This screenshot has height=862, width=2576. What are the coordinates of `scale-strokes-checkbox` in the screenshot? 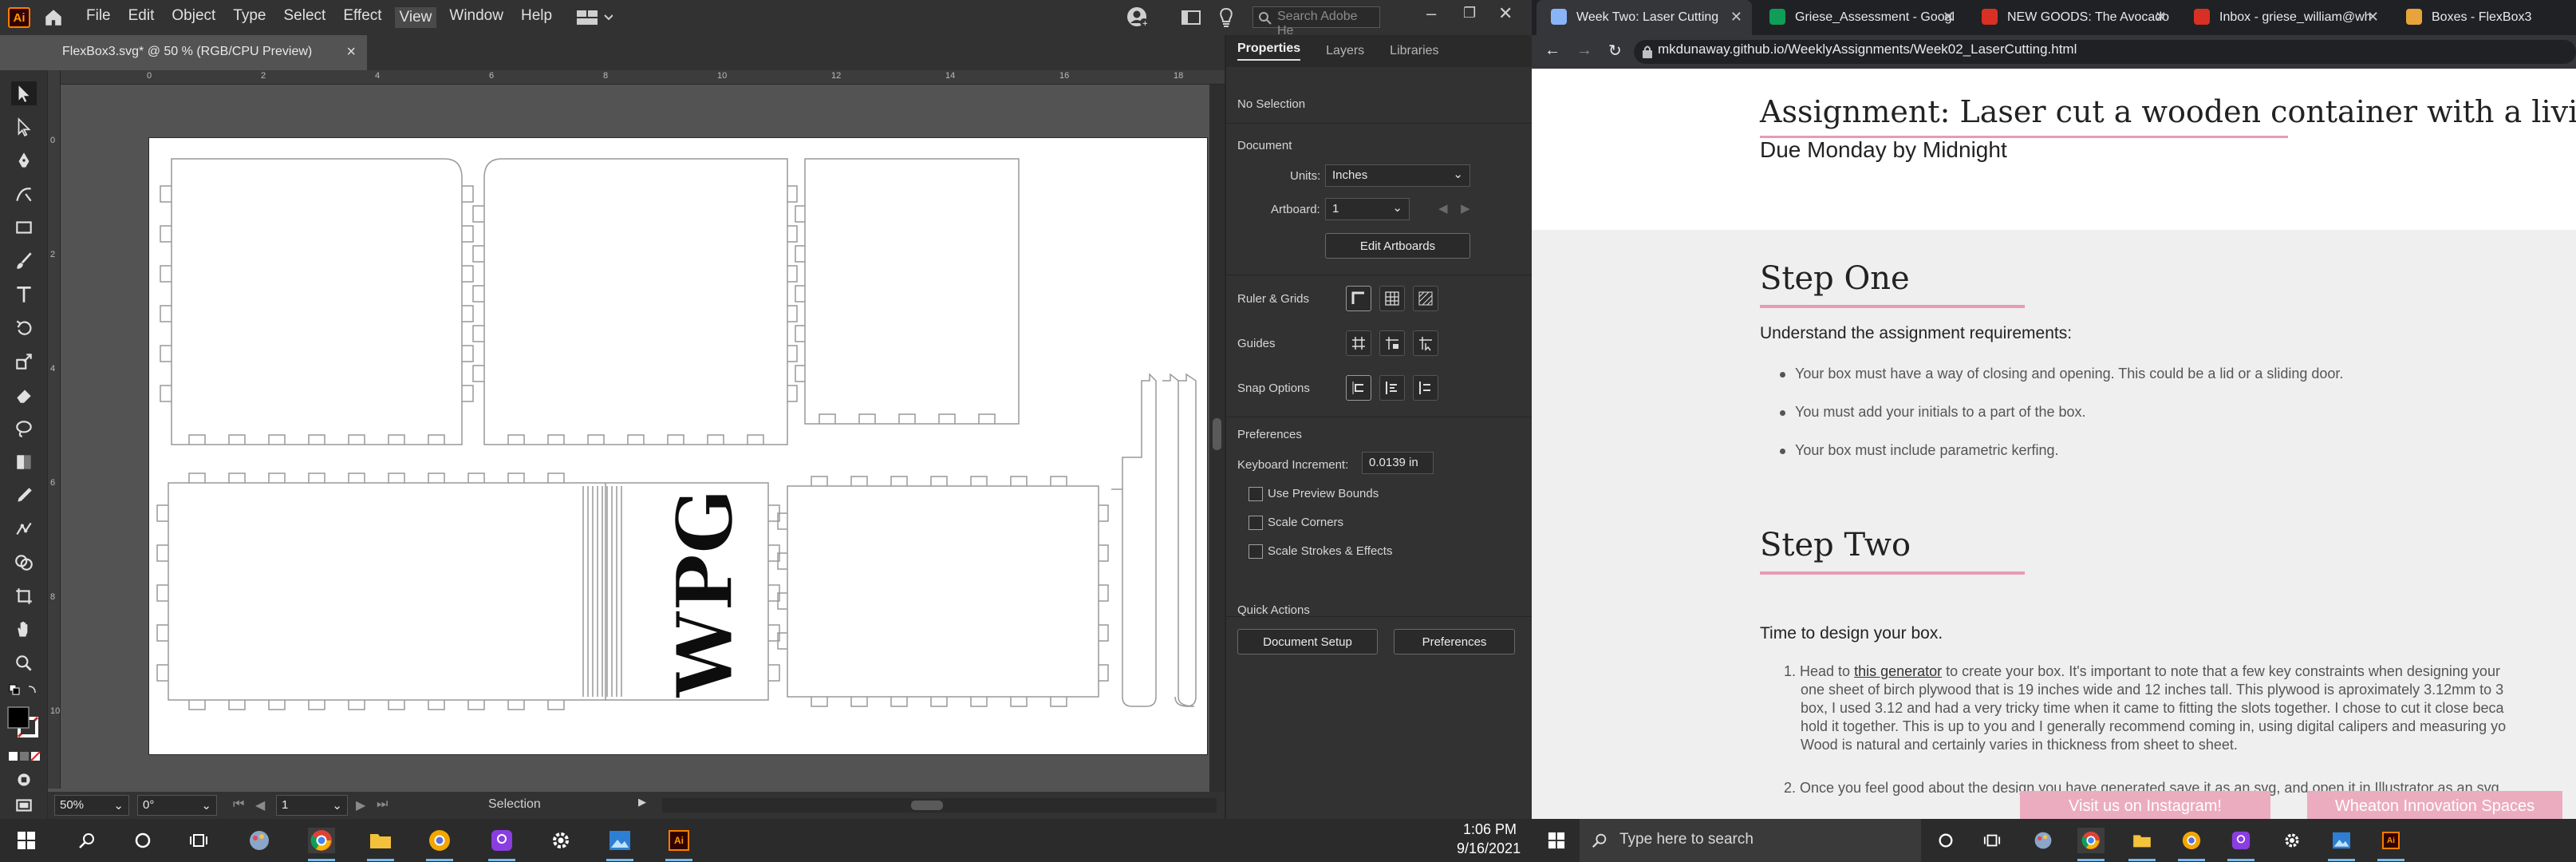 It's located at (1256, 551).